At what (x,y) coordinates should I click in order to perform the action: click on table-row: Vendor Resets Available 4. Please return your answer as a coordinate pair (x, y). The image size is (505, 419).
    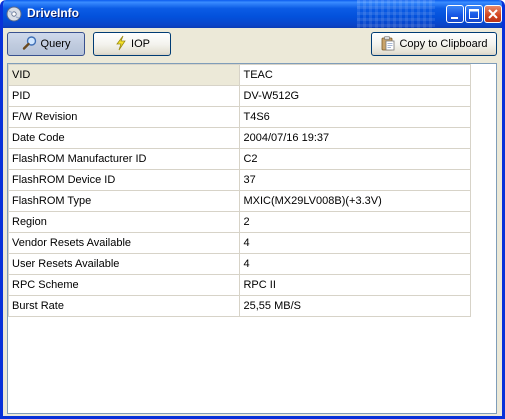
    Looking at the image, I should click on (239, 243).